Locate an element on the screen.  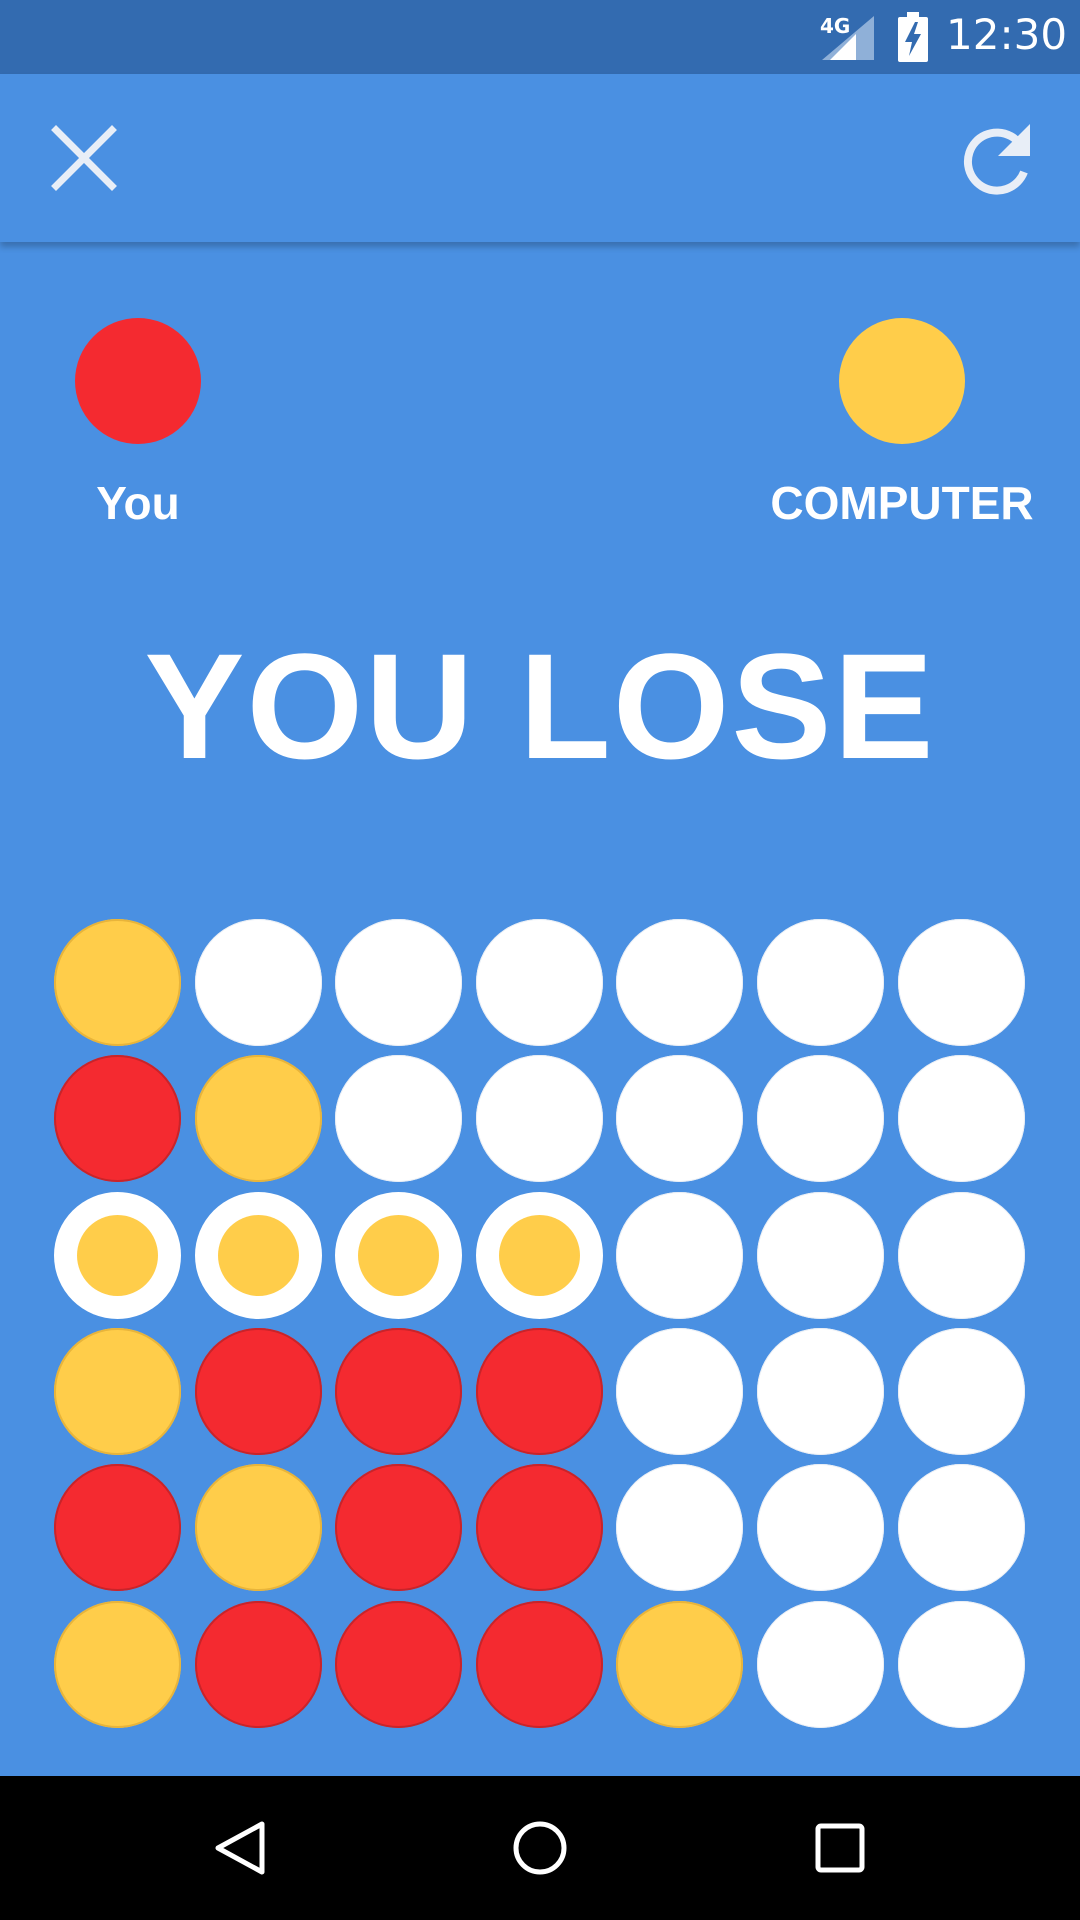
game-toolbar is located at coordinates (540, 158).